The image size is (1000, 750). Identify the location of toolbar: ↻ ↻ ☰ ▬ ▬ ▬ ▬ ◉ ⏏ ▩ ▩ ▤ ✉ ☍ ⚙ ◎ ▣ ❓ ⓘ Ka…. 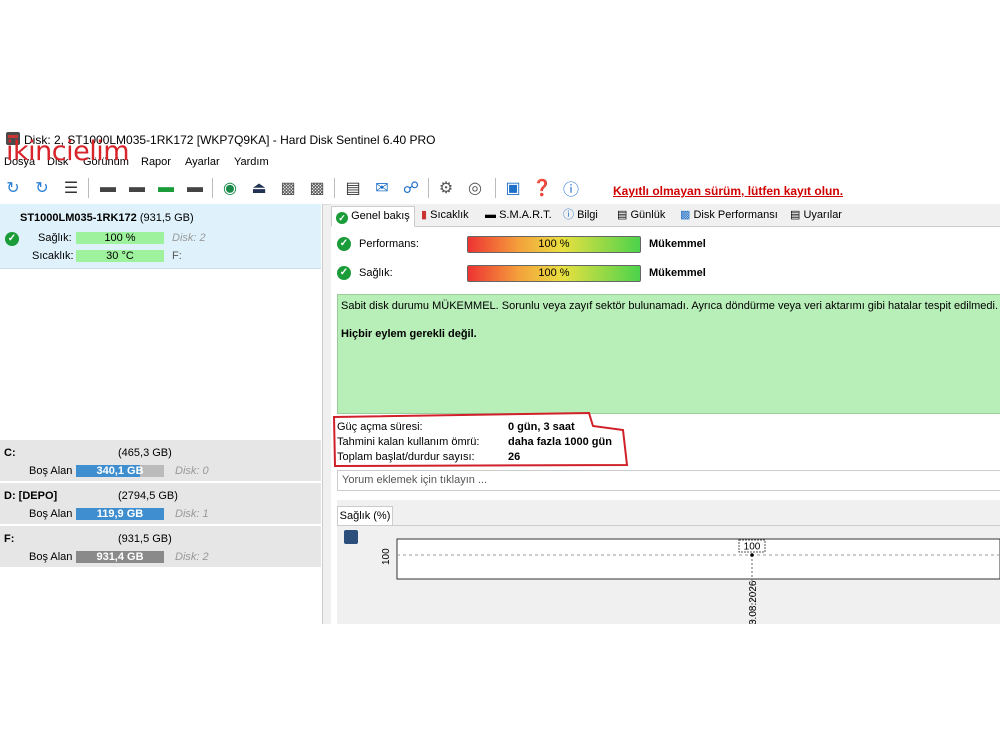
(500, 187).